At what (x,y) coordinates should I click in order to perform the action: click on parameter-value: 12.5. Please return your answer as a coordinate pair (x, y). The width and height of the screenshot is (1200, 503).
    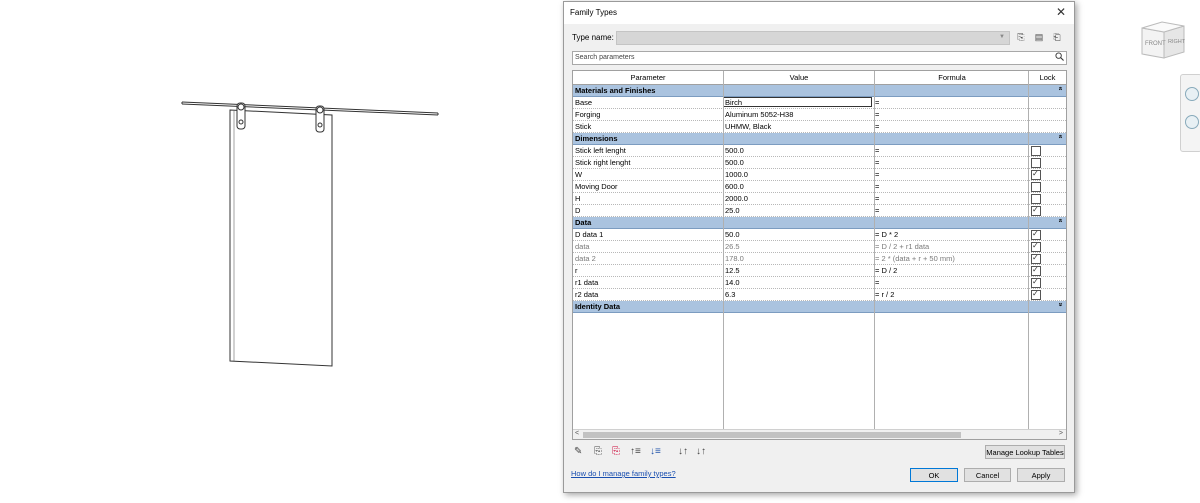
    Looking at the image, I should click on (732, 270).